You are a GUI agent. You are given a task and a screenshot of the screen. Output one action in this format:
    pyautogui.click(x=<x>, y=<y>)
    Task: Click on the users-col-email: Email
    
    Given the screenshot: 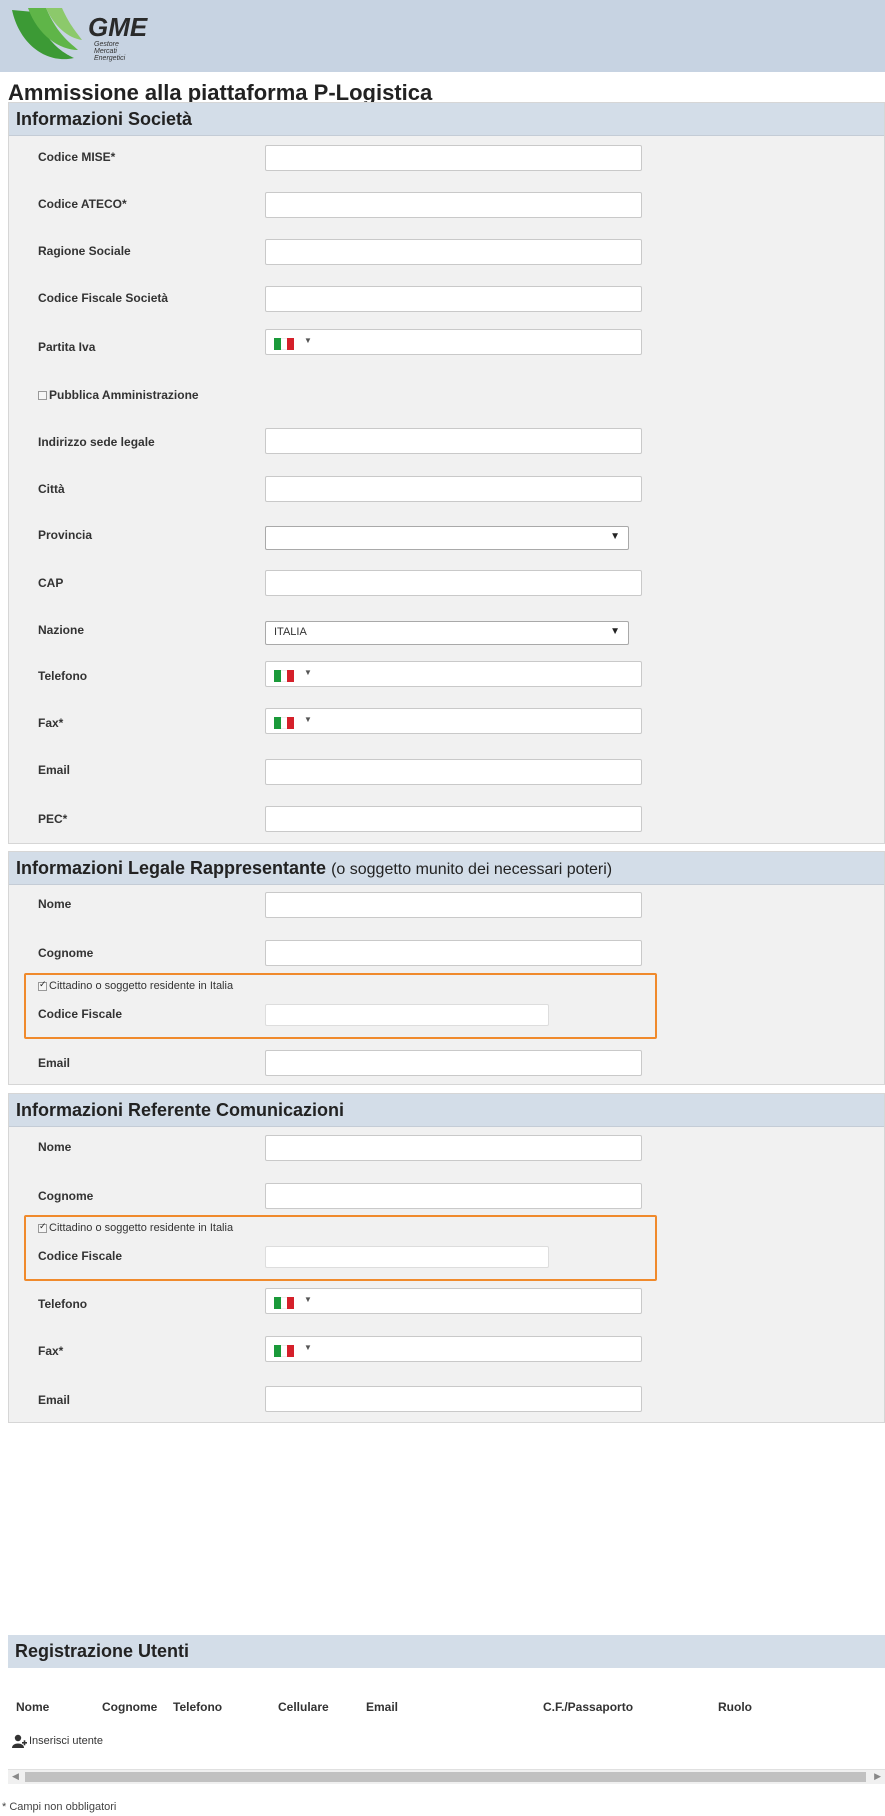 What is the action you would take?
    pyautogui.click(x=382, y=1707)
    